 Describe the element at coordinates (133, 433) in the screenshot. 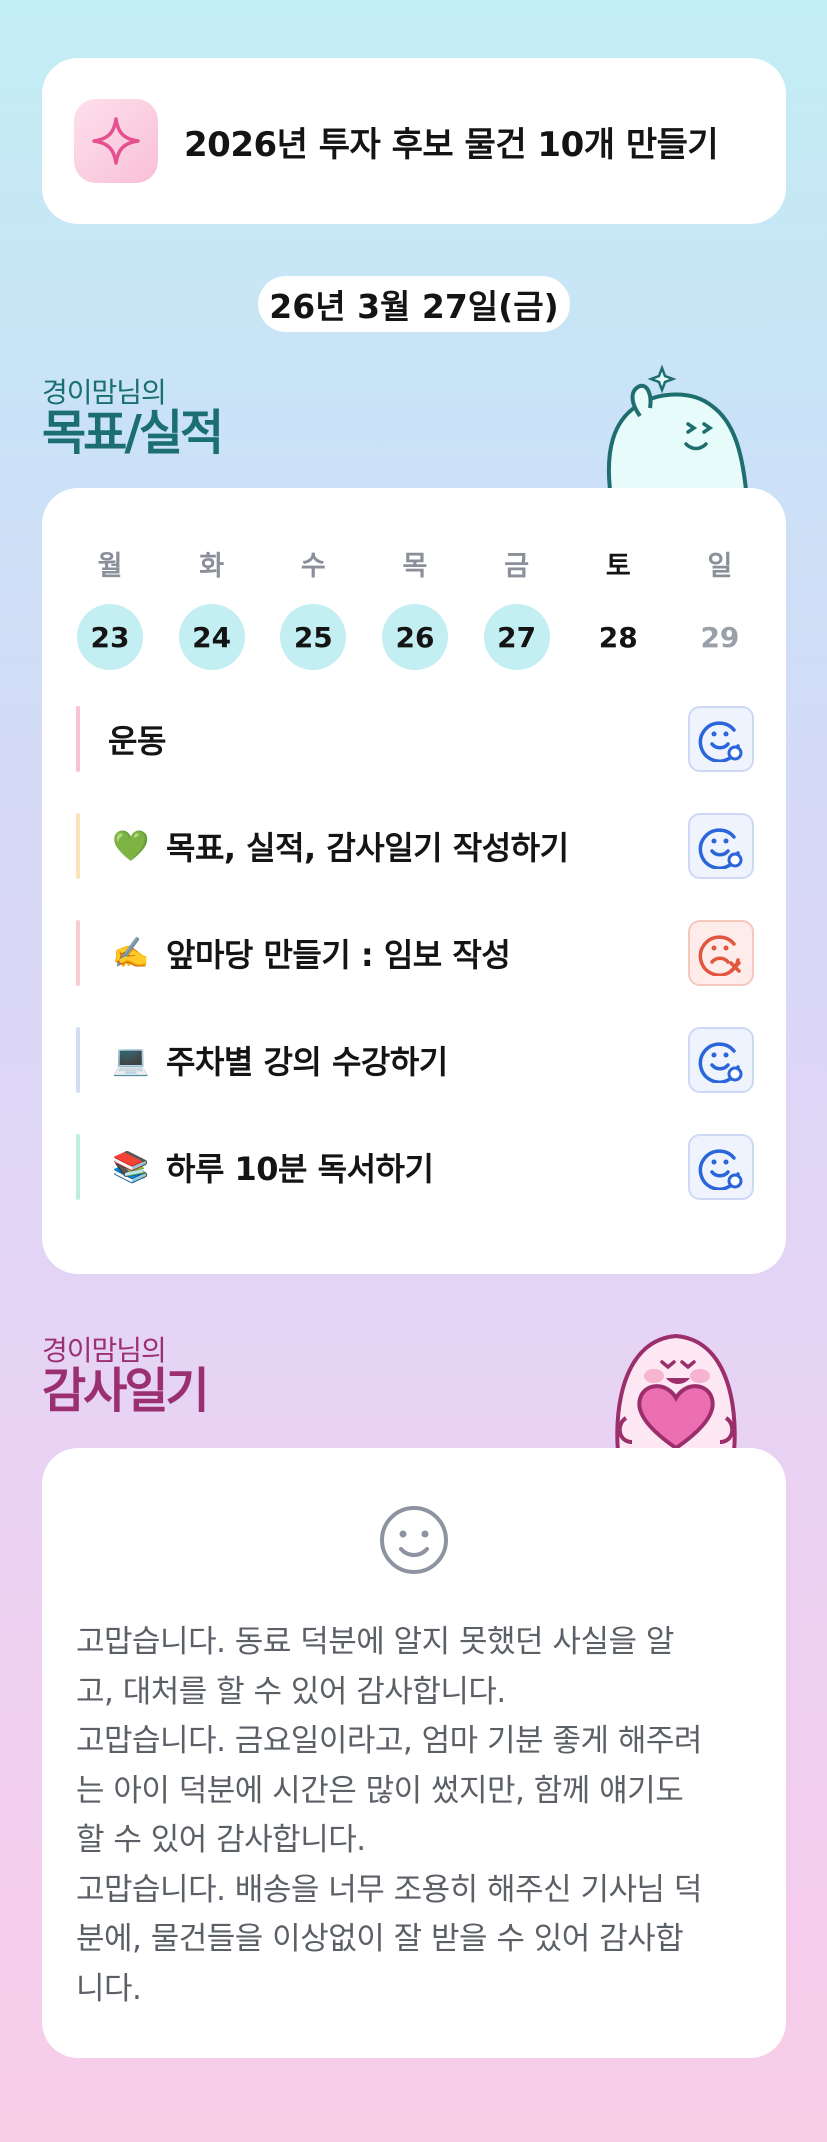

I see `goals-section-heading: 목표/실적` at that location.